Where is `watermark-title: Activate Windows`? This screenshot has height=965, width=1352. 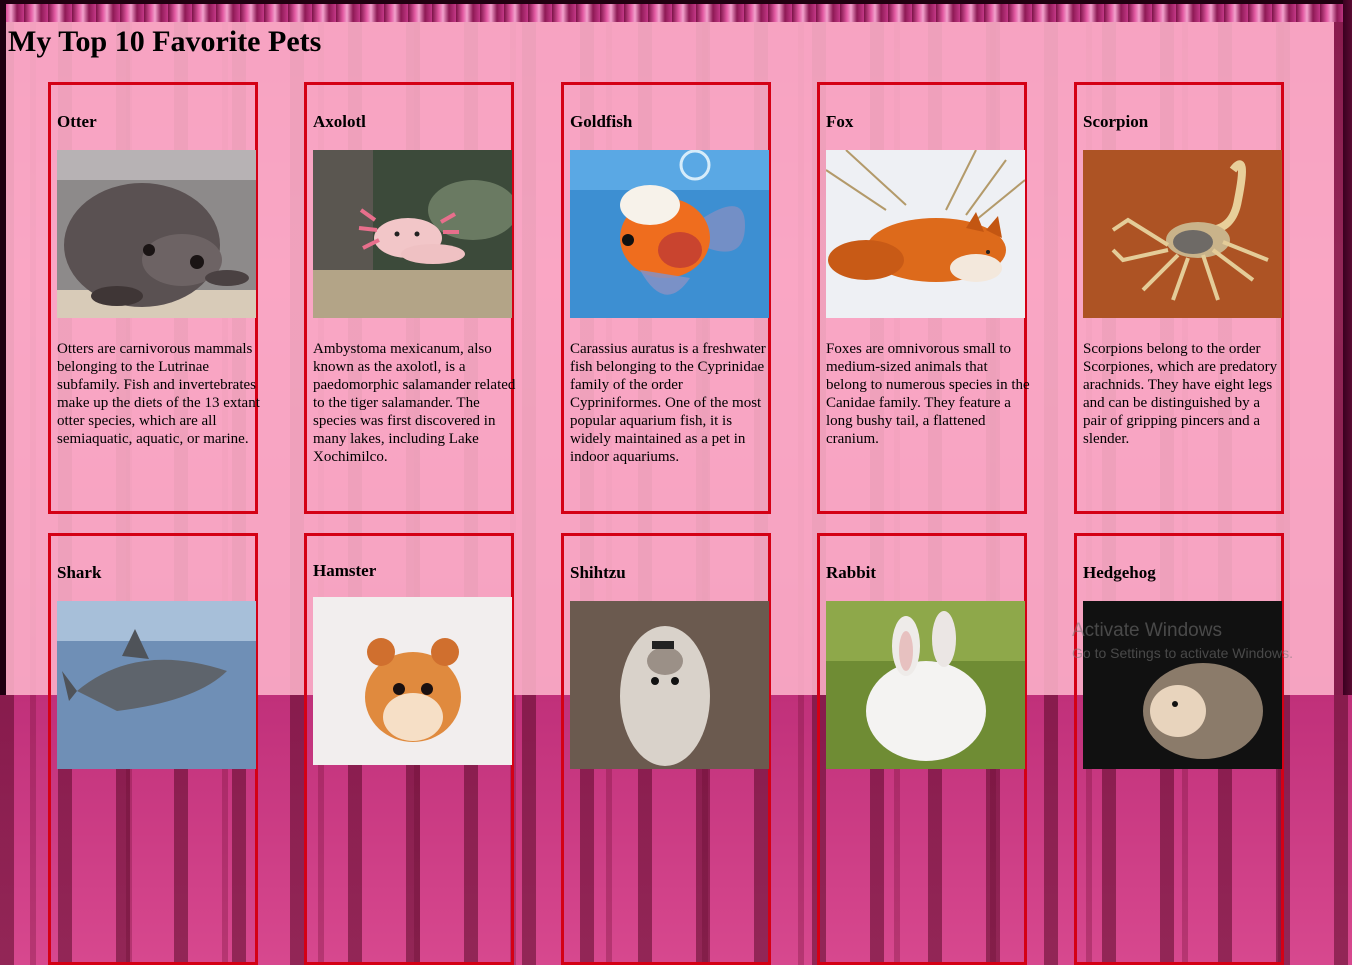
watermark-title: Activate Windows is located at coordinates (1147, 630).